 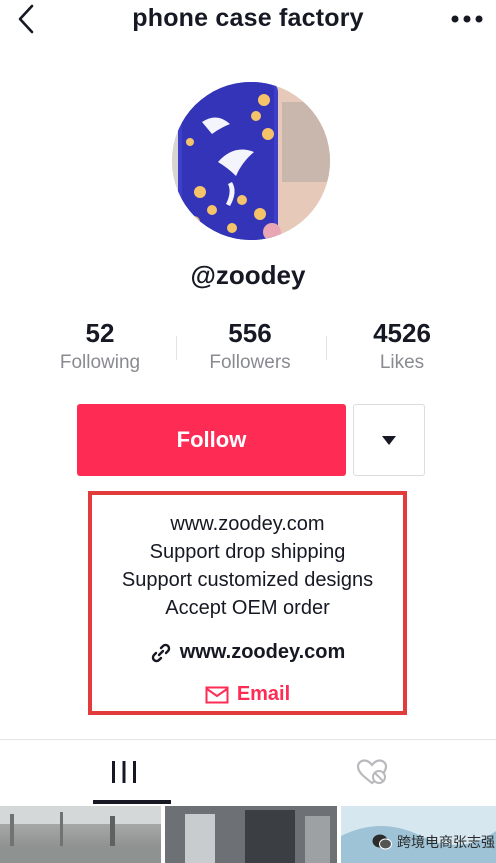 I want to click on bio-email-button: Email, so click(x=247, y=694).